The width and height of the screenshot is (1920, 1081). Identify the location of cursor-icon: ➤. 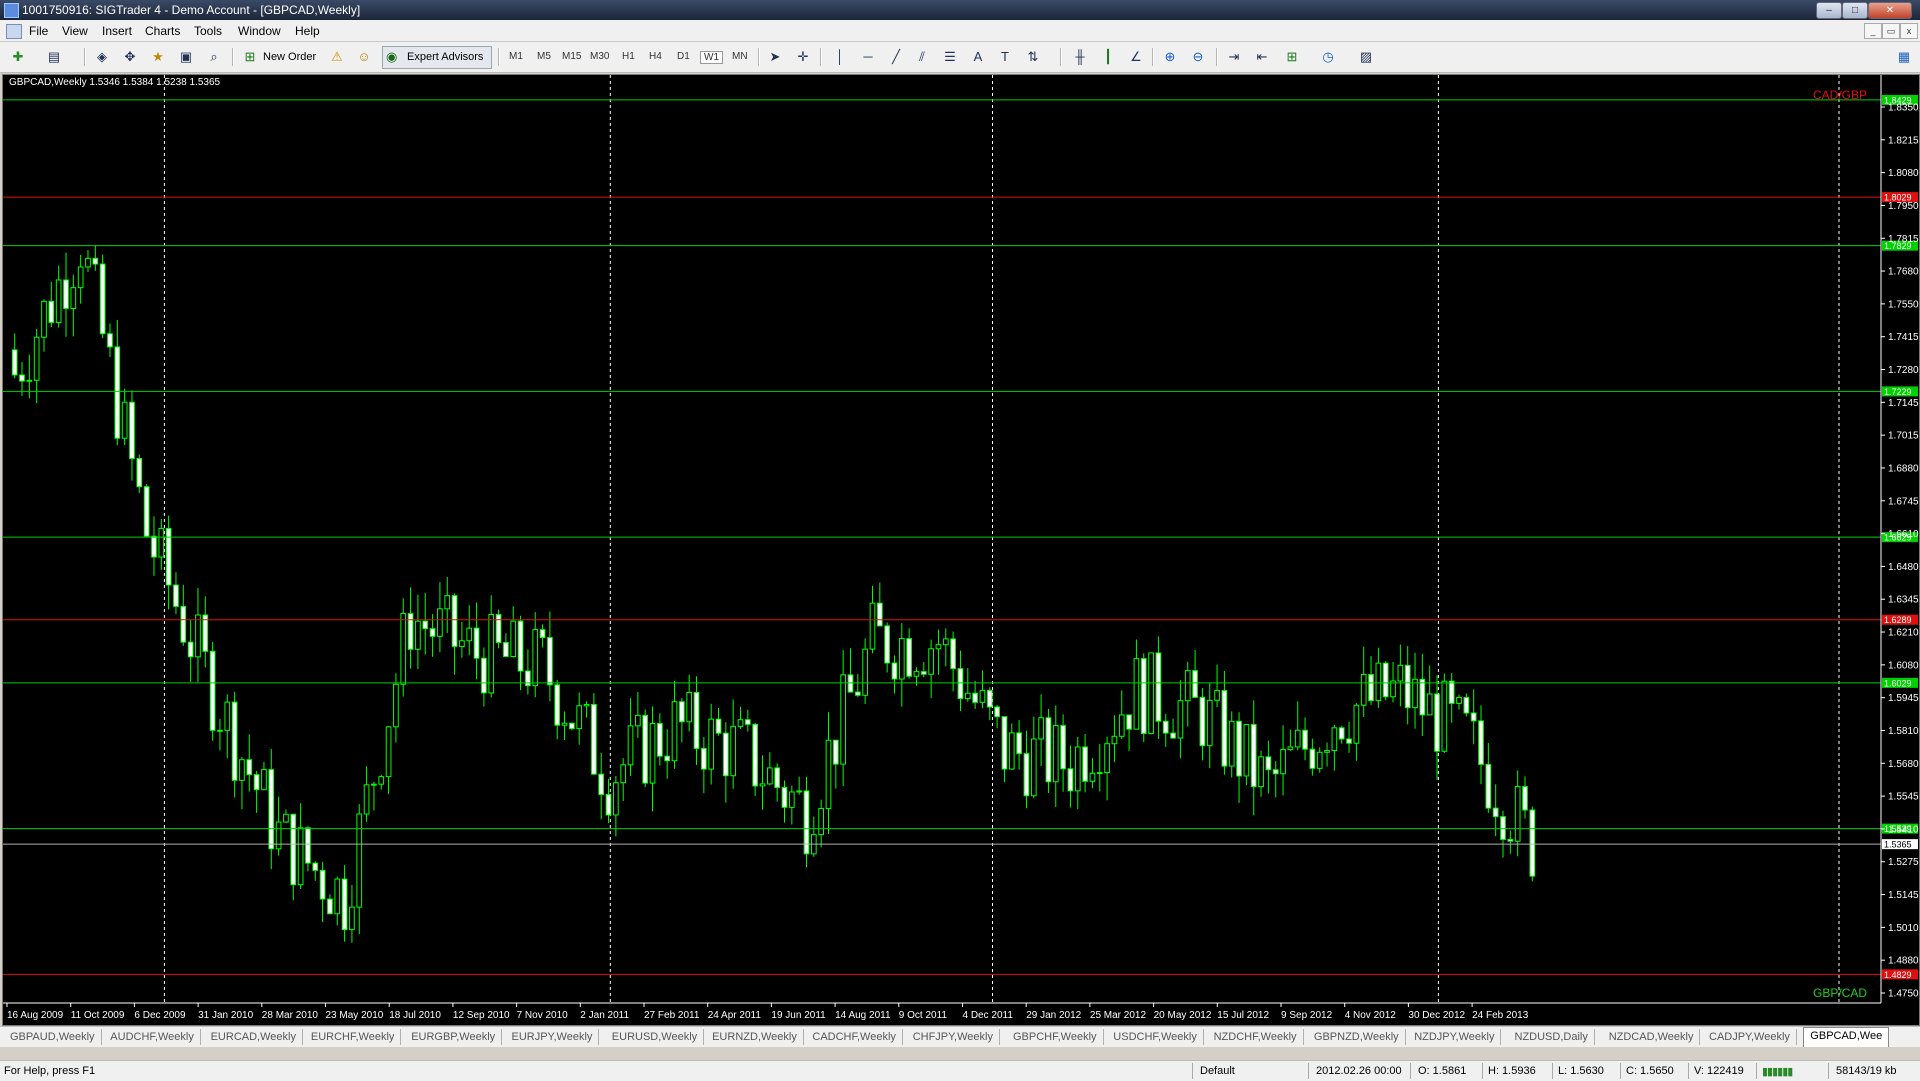
(775, 57).